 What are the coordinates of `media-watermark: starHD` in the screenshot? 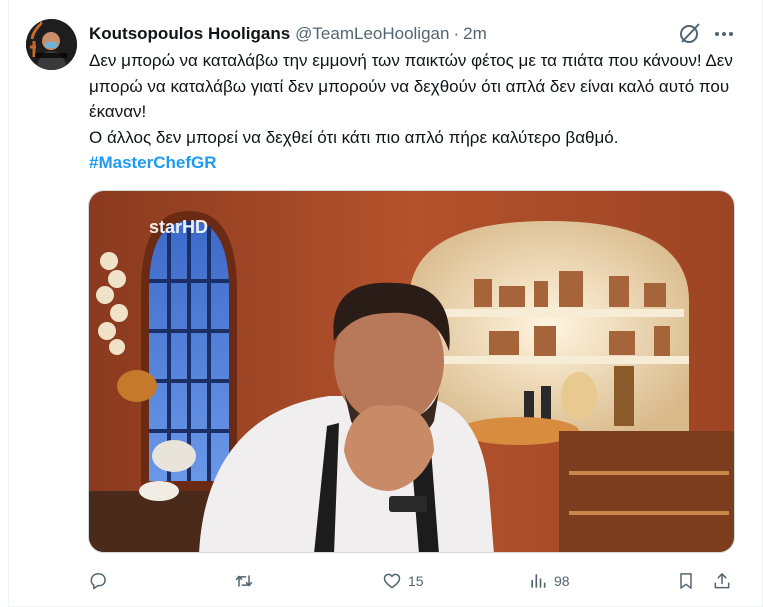 It's located at (178, 227).